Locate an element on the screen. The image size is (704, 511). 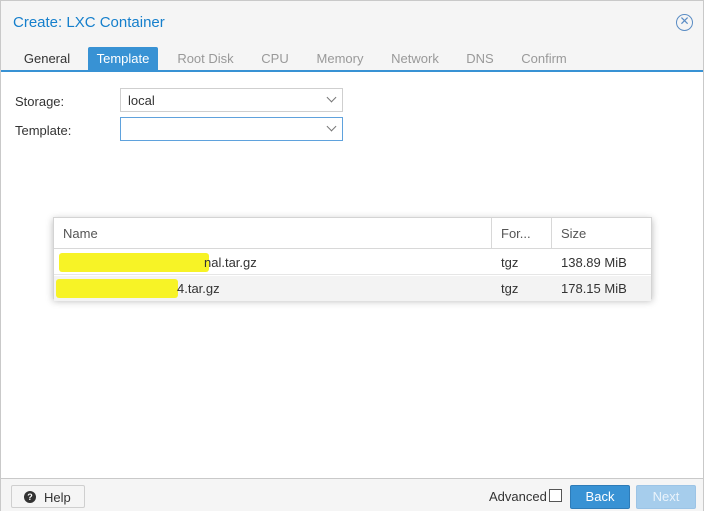
advanced-checkbox is located at coordinates (555, 495).